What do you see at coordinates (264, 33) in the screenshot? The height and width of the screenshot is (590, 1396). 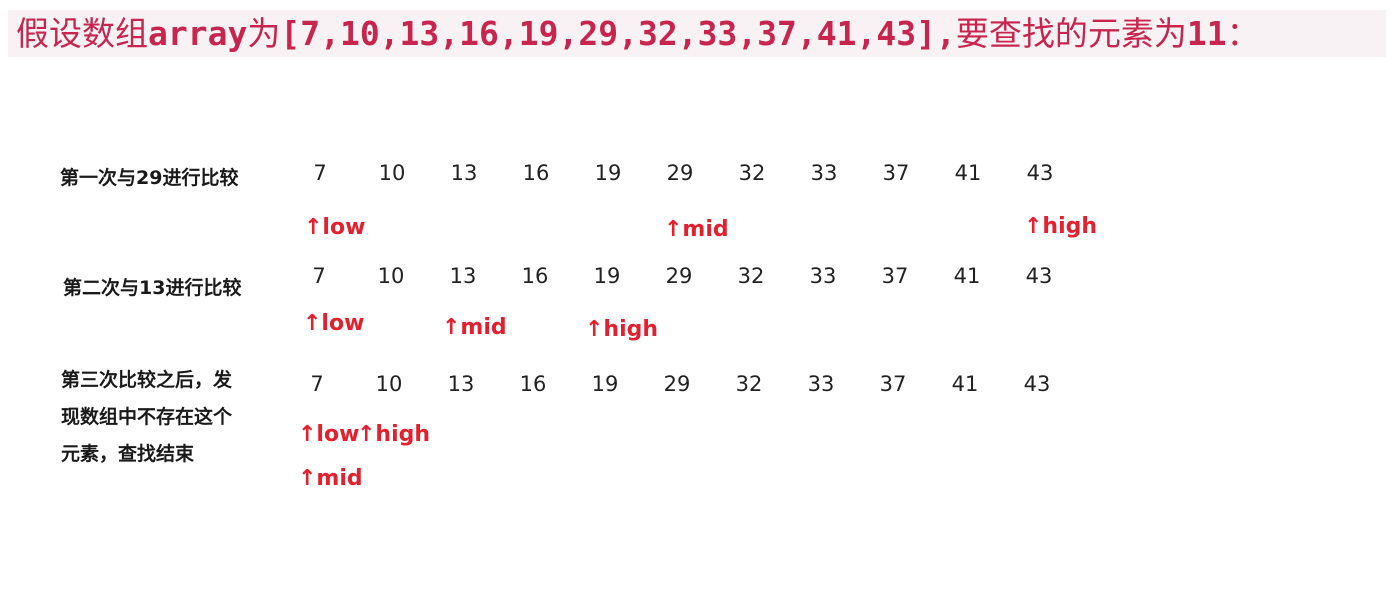 I see `heading-middle: 为` at bounding box center [264, 33].